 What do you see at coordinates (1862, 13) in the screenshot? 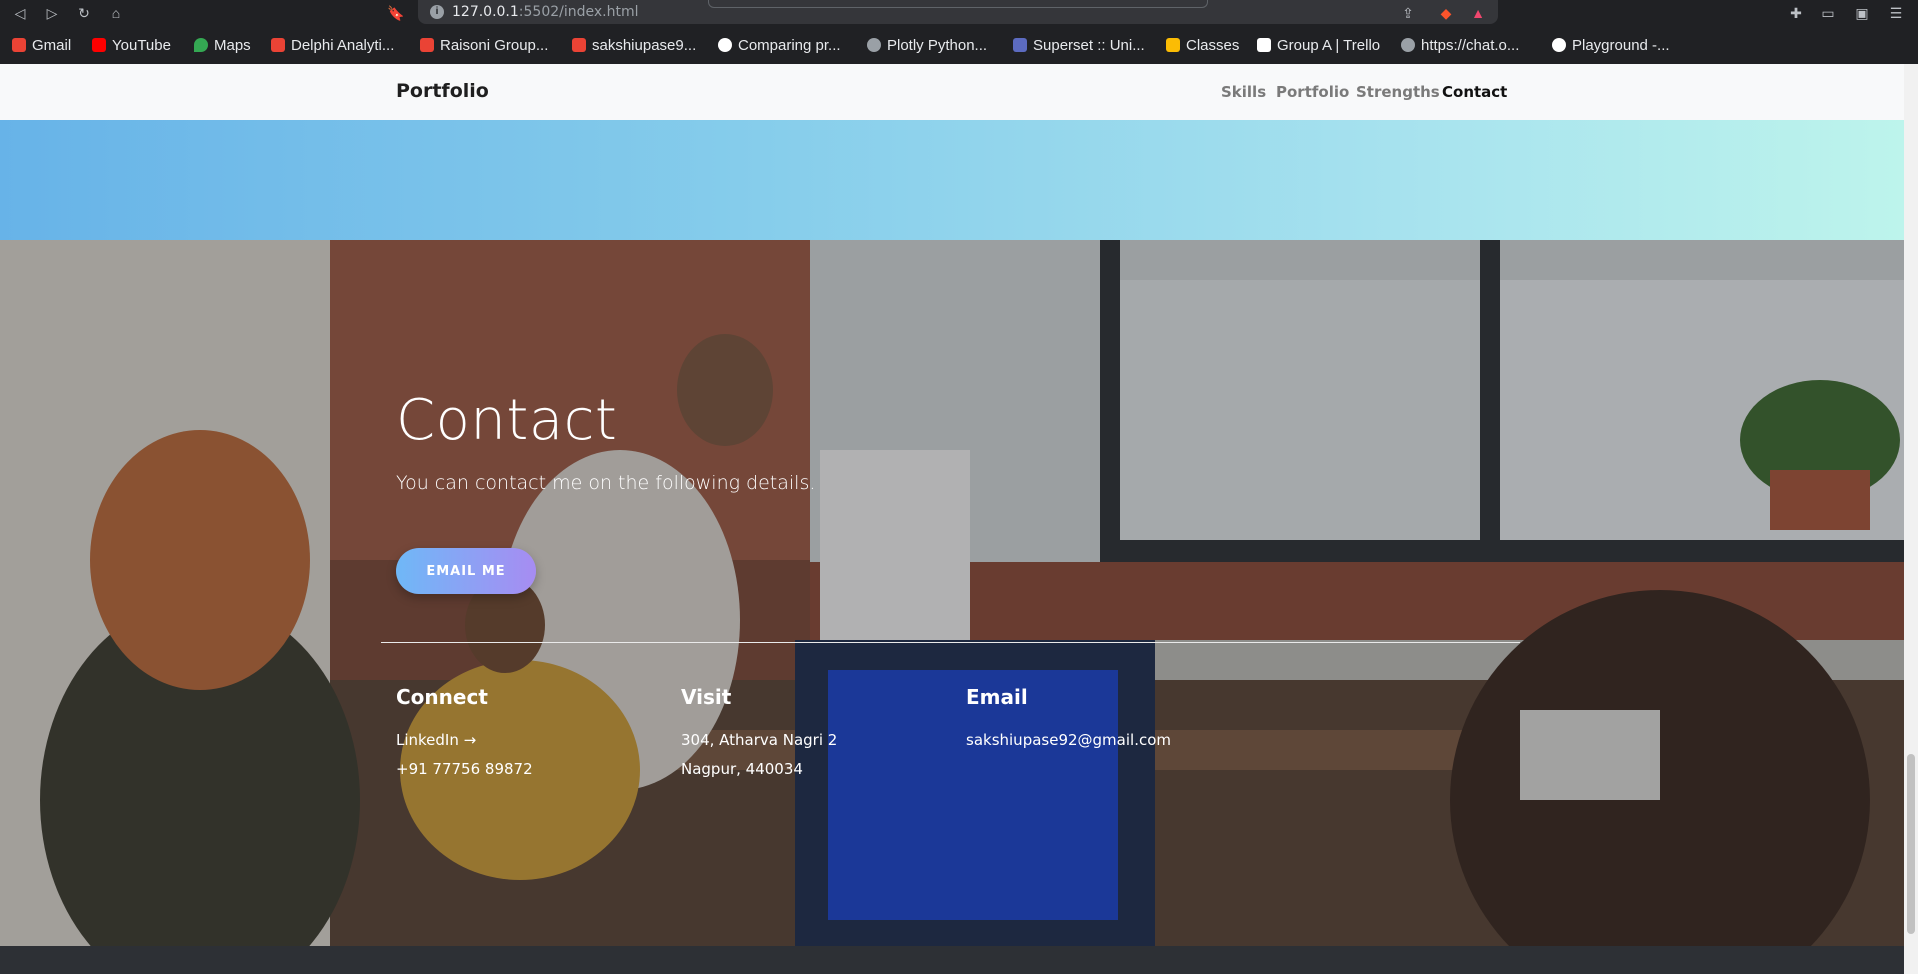
I see `wallet-icon: ▣` at bounding box center [1862, 13].